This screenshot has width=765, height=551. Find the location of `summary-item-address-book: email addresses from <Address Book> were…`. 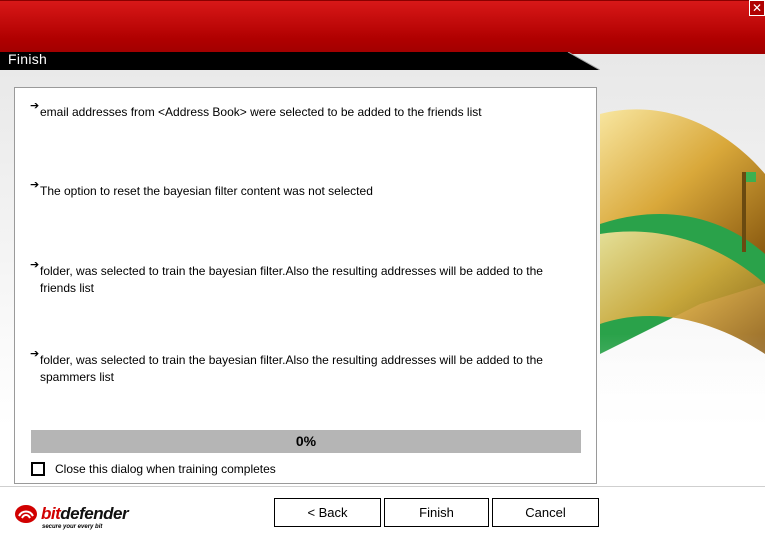

summary-item-address-book: email addresses from <Address Book> were… is located at coordinates (261, 112).